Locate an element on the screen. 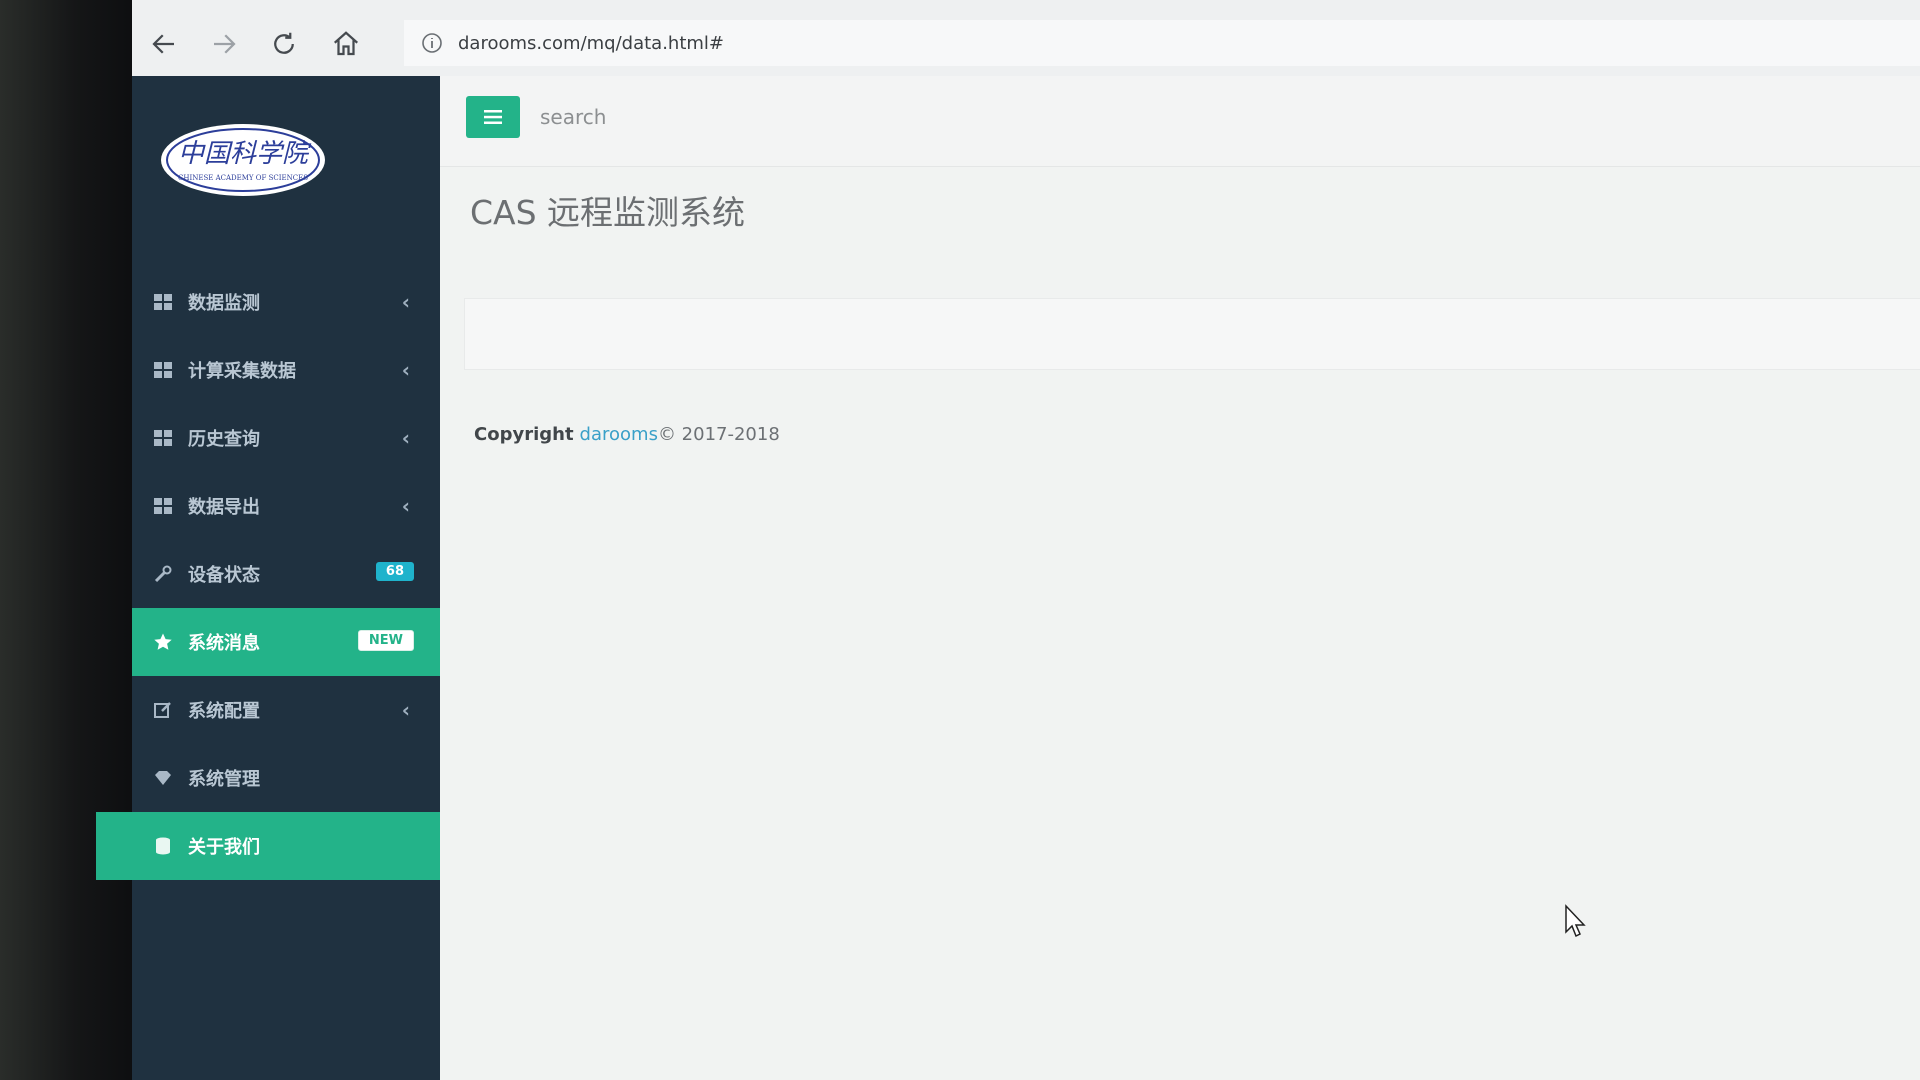 Image resolution: width=1920 pixels, height=1080 pixels. menu-toggle-button is located at coordinates (493, 117).